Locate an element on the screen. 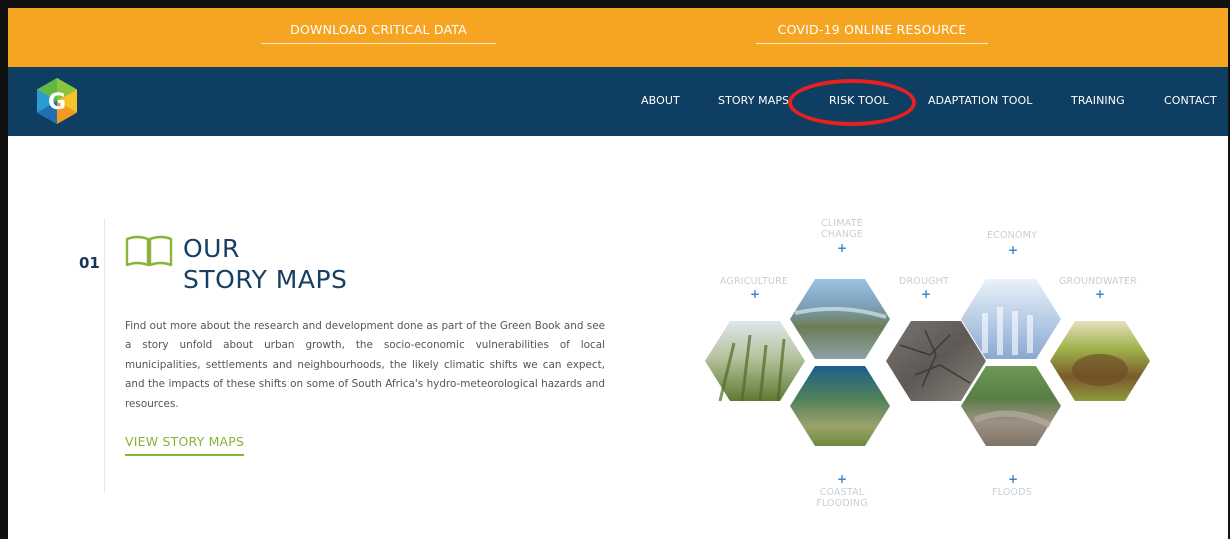  download-critical-data-link: DOWNLOAD CRITICAL DATA is located at coordinates (378, 33).